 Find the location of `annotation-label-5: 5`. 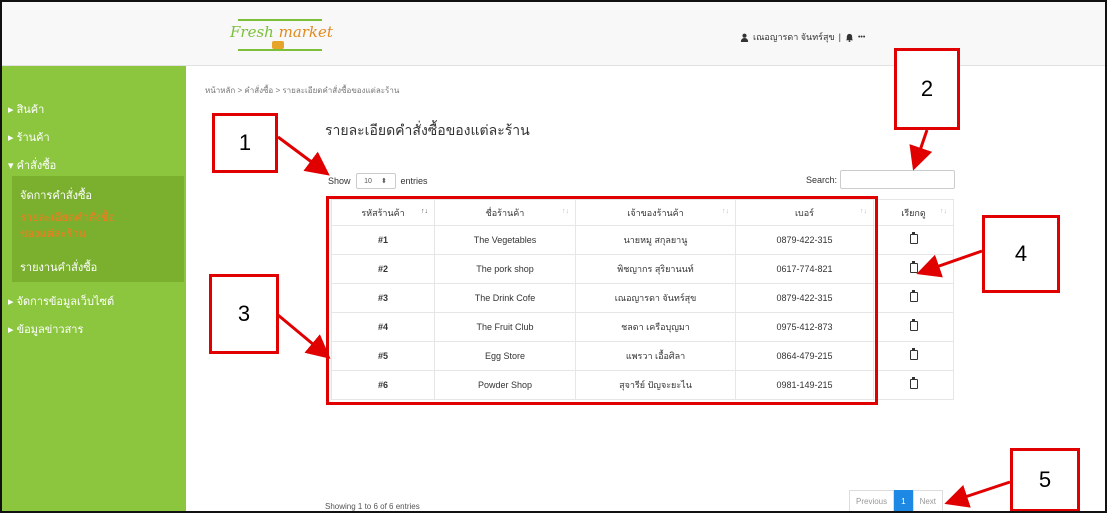

annotation-label-5: 5 is located at coordinates (1045, 479).